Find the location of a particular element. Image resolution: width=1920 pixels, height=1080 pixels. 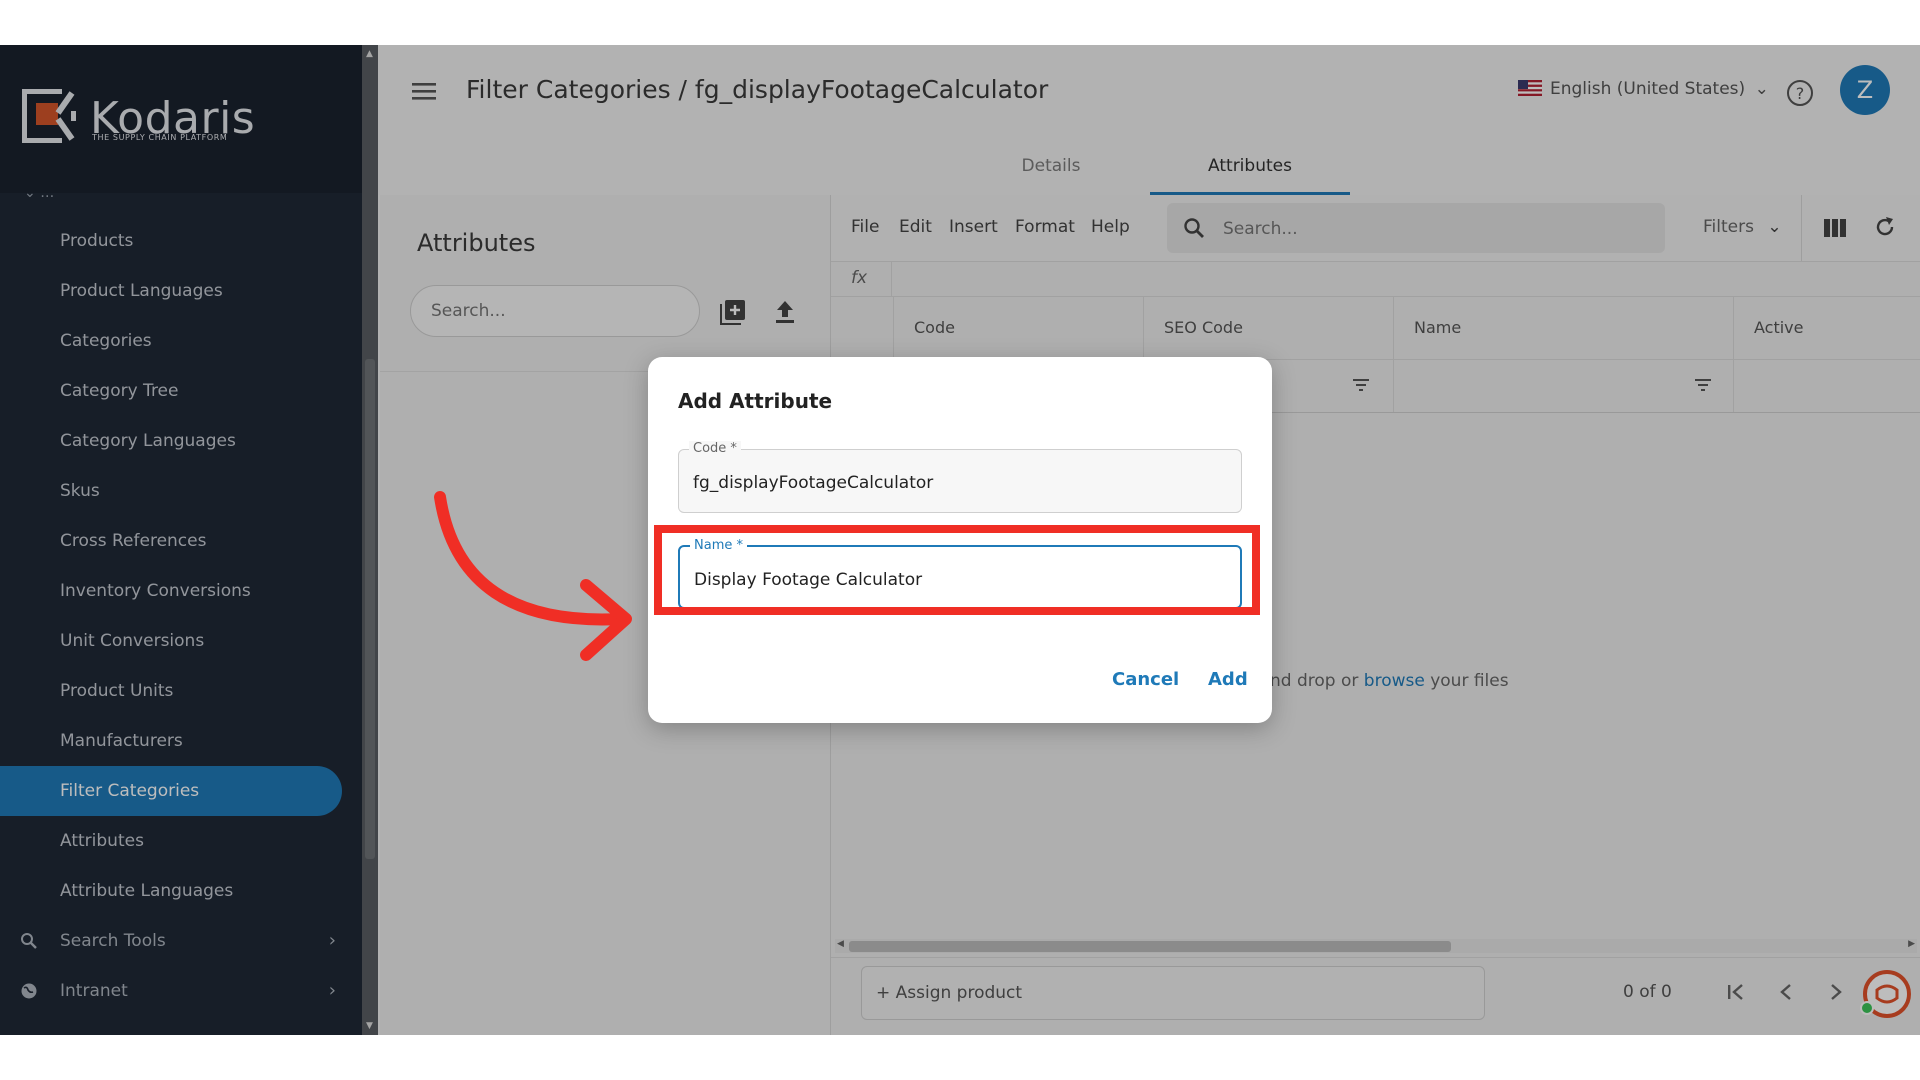

add-button: Add is located at coordinates (1228, 679).